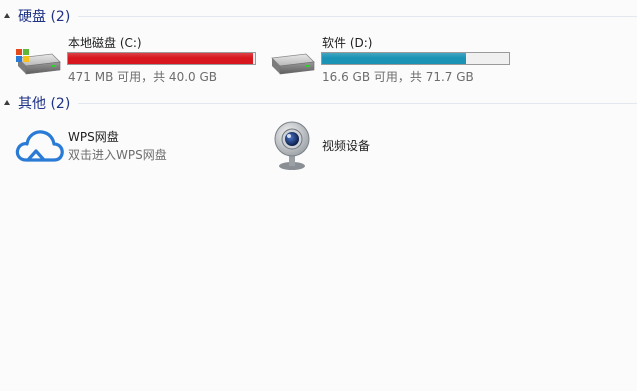 The image size is (637, 391). I want to click on wps-cloud-item: WPS网盘 双击进入WPS网盘, so click(134, 148).